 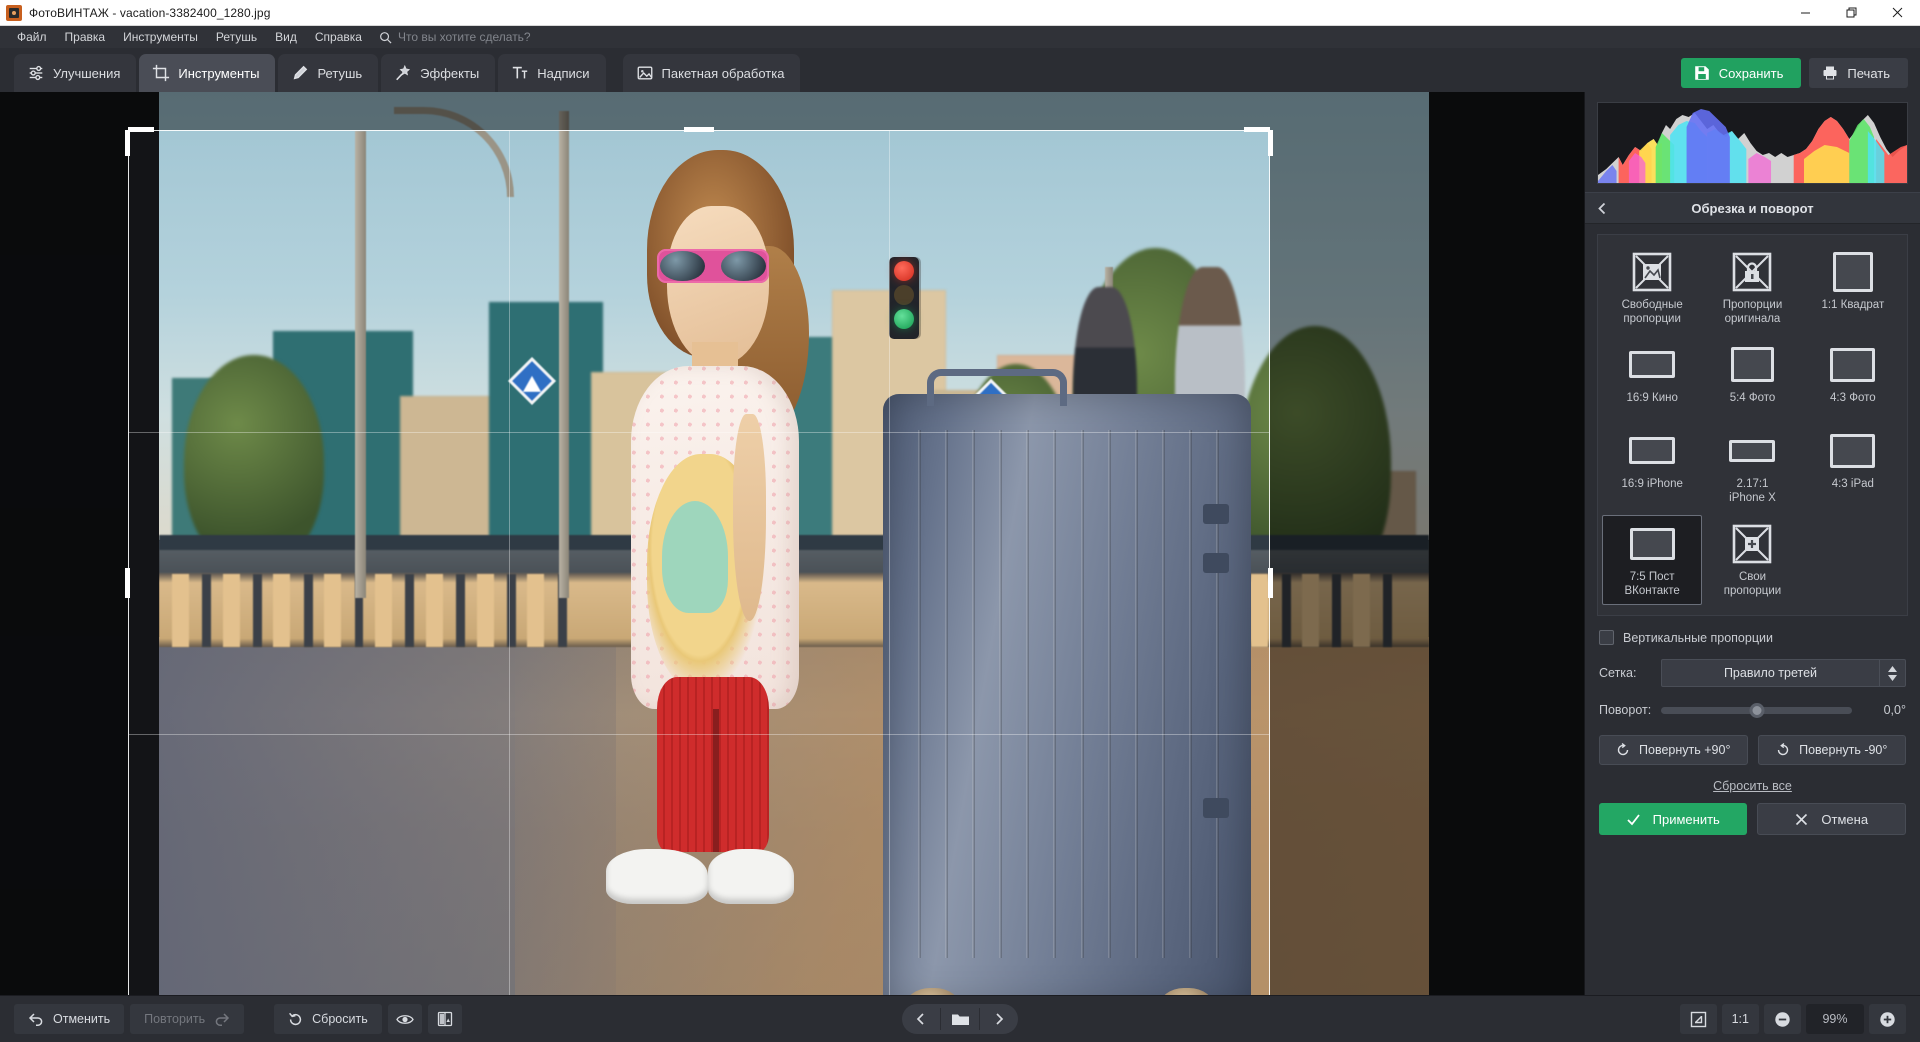 I want to click on crop-handle-middle-left, so click(x=127, y=583).